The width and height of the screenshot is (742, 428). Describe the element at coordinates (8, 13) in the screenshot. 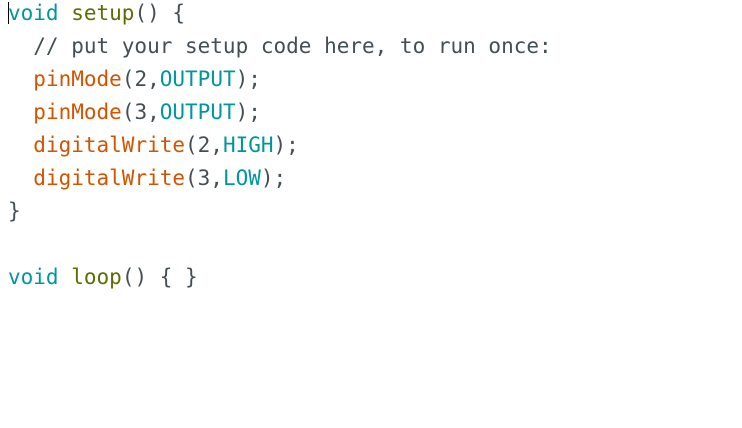

I see `text-caret` at that location.